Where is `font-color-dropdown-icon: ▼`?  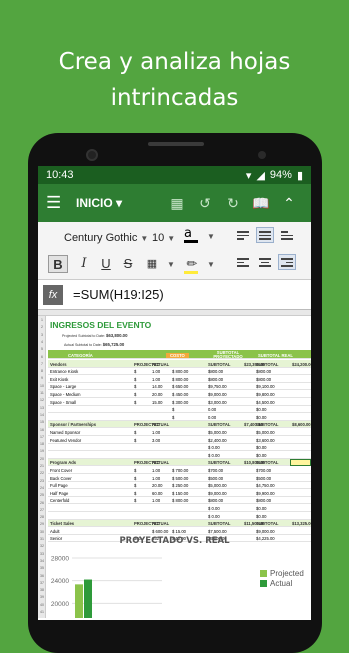
font-color-dropdown-icon: ▼ is located at coordinates (211, 236).